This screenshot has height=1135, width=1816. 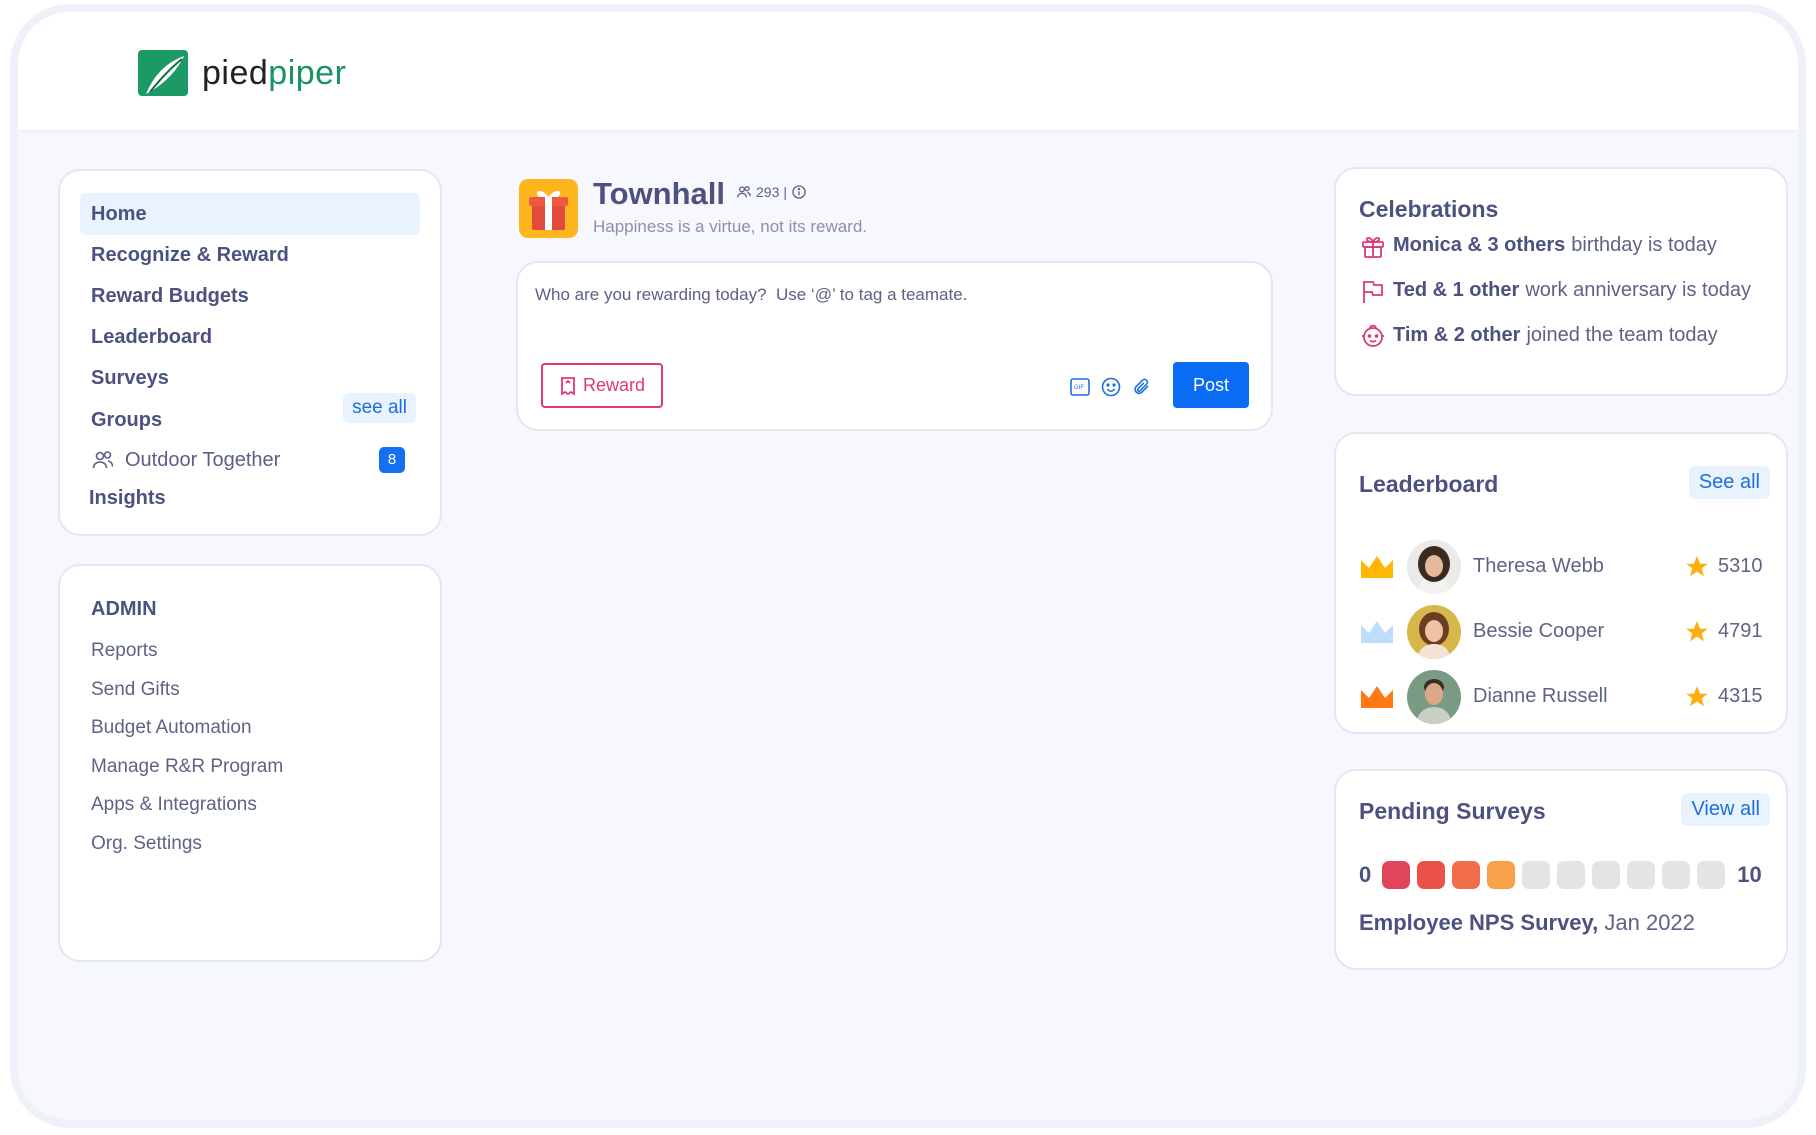 I want to click on logo: piedpiper, so click(x=242, y=73).